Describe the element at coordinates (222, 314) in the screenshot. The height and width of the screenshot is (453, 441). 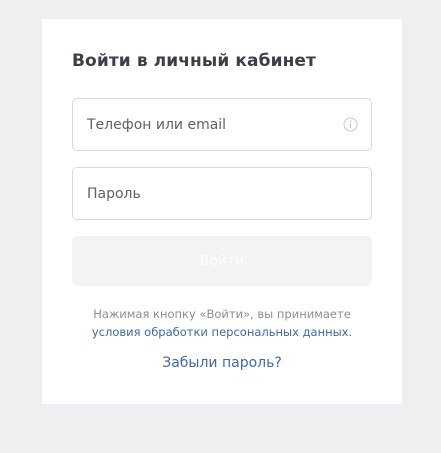
I see `consent-text: Нажимая кнопку «Войти», вы принимаете` at that location.